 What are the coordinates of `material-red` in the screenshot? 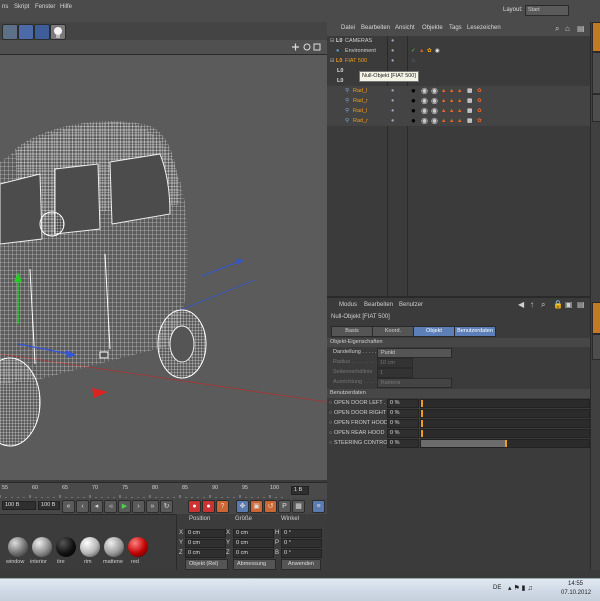 It's located at (138, 547).